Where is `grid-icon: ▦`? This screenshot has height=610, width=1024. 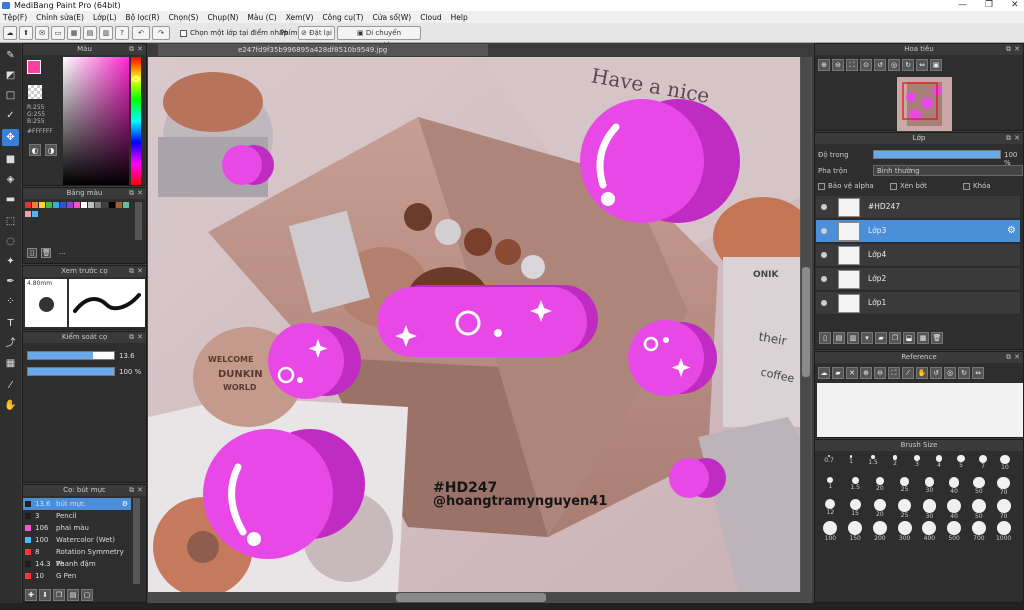
grid-icon: ▦ is located at coordinates (74, 33).